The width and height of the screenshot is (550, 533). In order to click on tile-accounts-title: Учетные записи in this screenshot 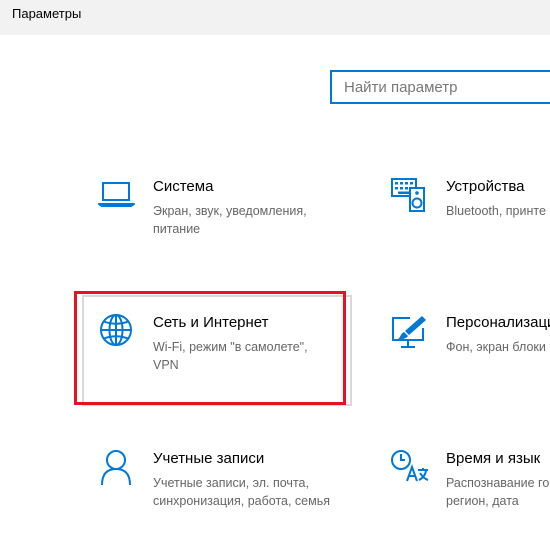, I will do `click(209, 458)`.